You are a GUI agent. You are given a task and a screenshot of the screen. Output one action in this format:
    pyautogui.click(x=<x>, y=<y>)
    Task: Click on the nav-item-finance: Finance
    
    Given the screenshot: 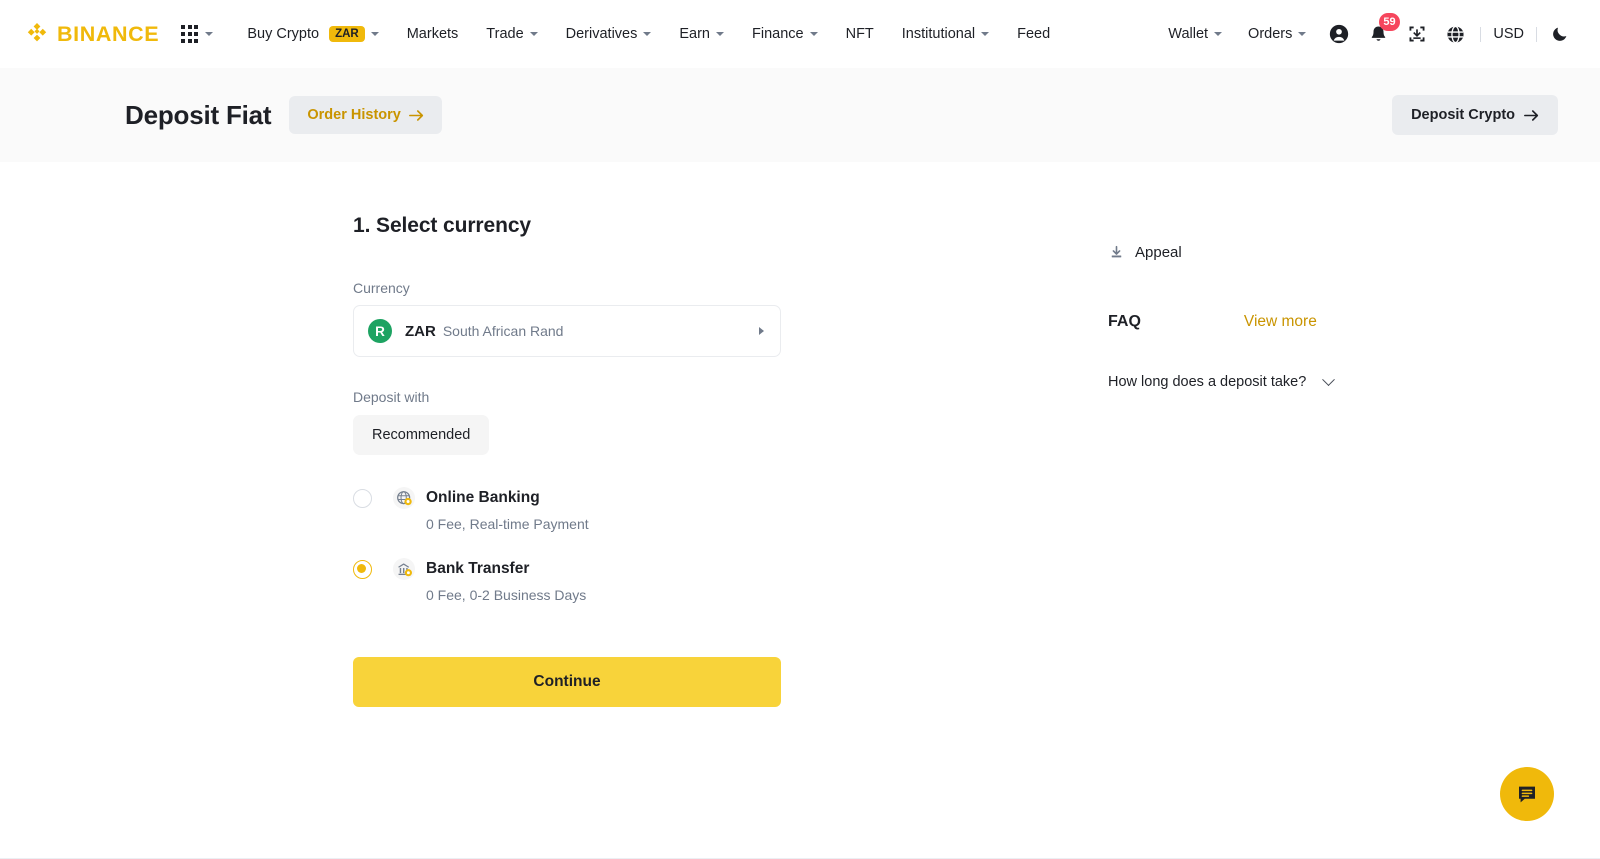 What is the action you would take?
    pyautogui.click(x=785, y=34)
    